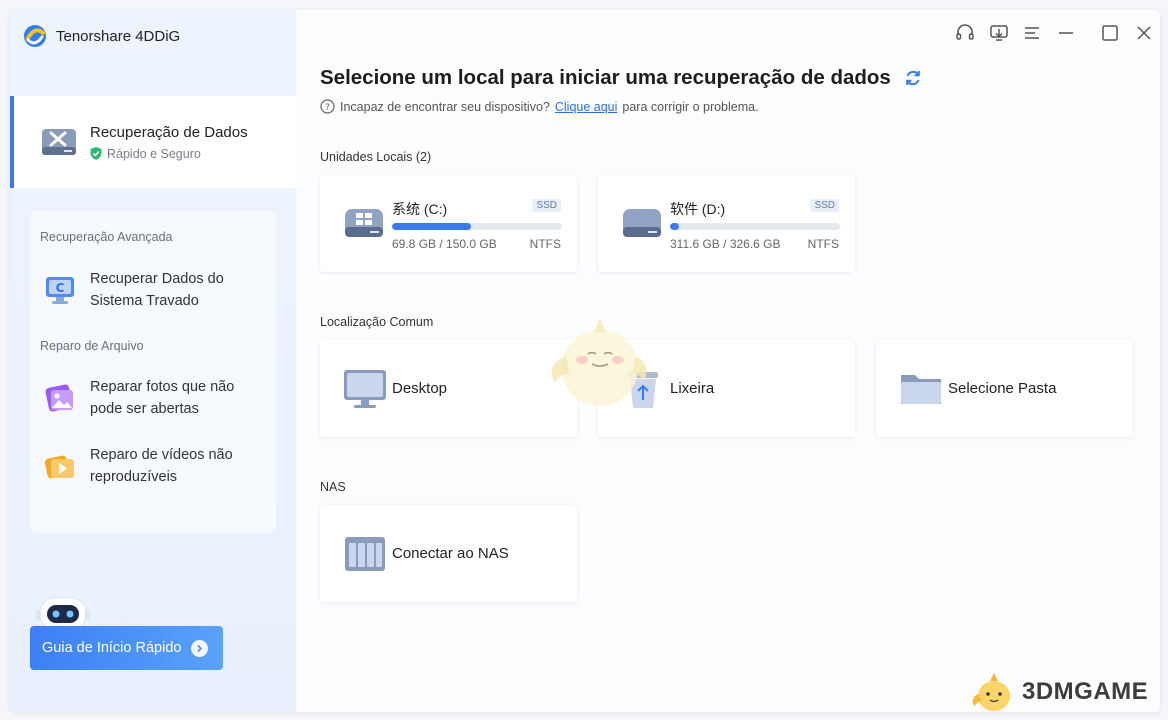 The height and width of the screenshot is (720, 1168). I want to click on support-headset-button, so click(965, 33).